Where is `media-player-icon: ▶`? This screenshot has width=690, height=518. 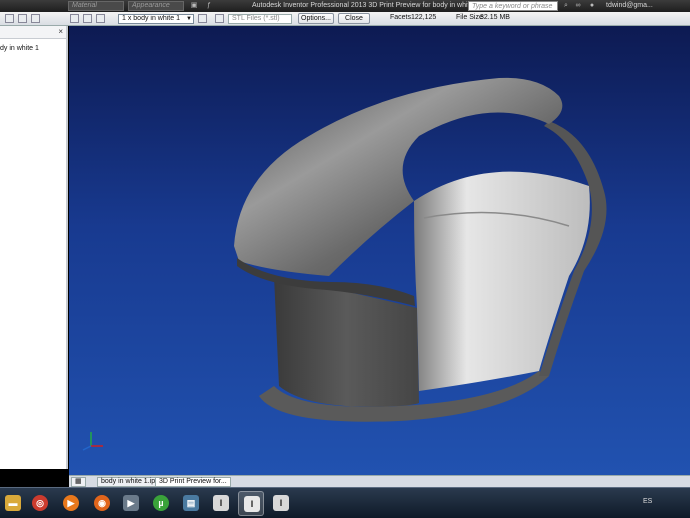 media-player-icon: ▶ is located at coordinates (71, 503).